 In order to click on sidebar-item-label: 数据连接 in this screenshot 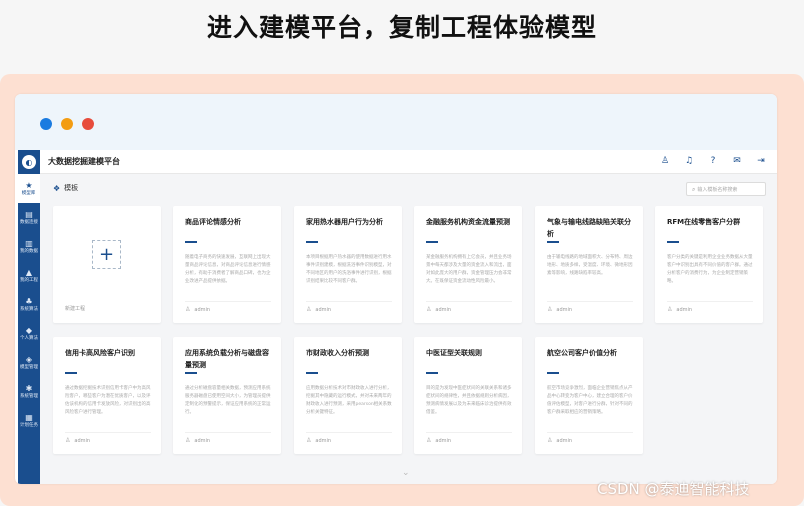, I will do `click(28, 221)`.